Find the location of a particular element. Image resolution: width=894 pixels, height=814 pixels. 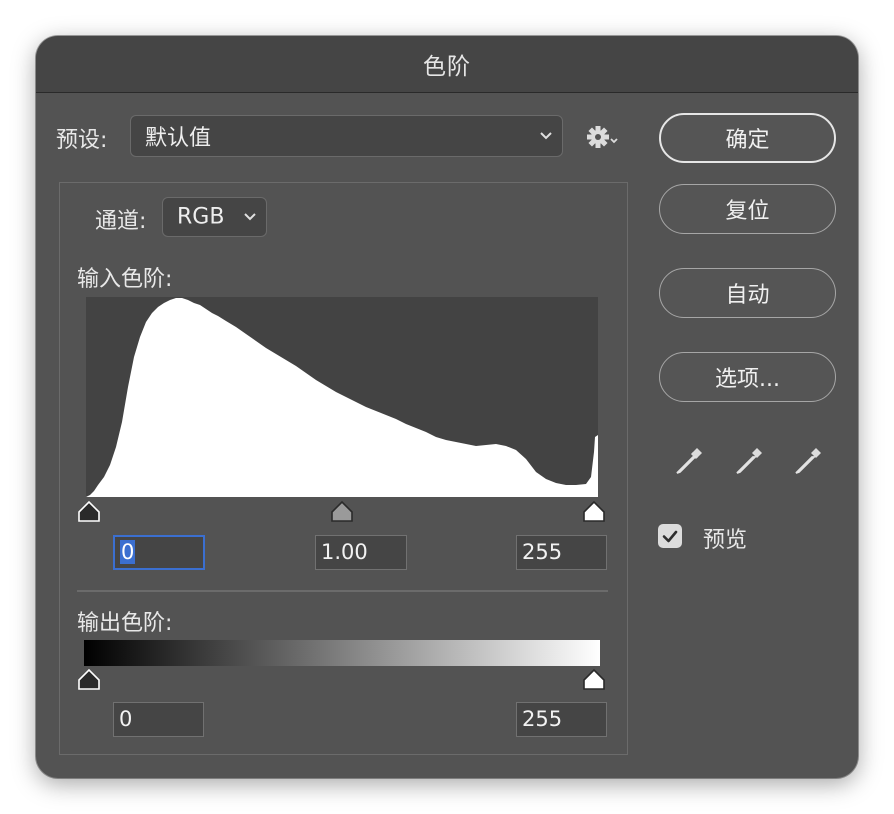

preview-label: 预览 is located at coordinates (725, 540).